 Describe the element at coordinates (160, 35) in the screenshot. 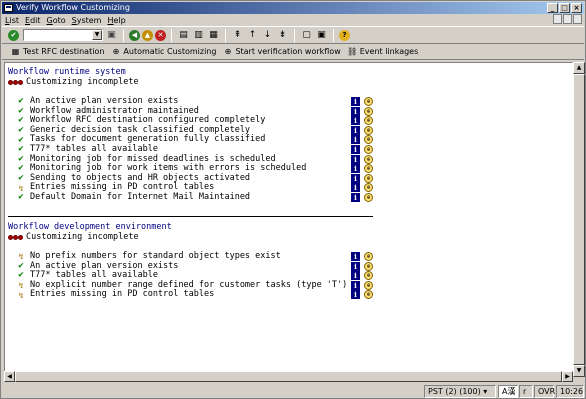

I see `cancel-icon: ✕` at that location.